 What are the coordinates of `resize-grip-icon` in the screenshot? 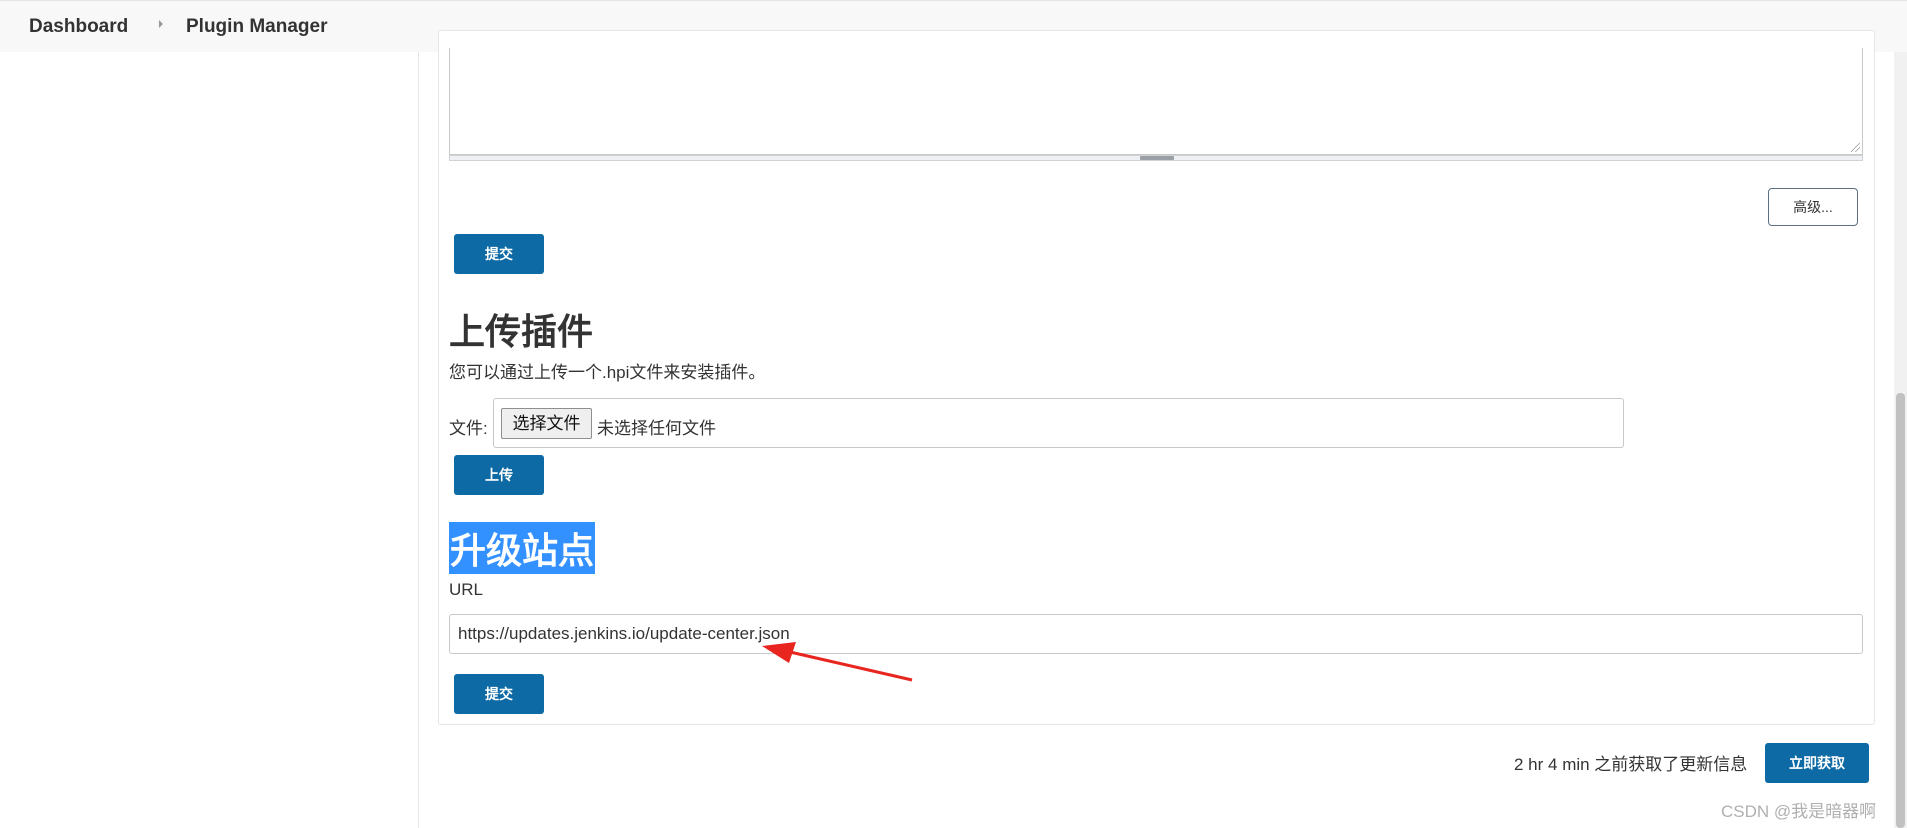 It's located at (1855, 147).